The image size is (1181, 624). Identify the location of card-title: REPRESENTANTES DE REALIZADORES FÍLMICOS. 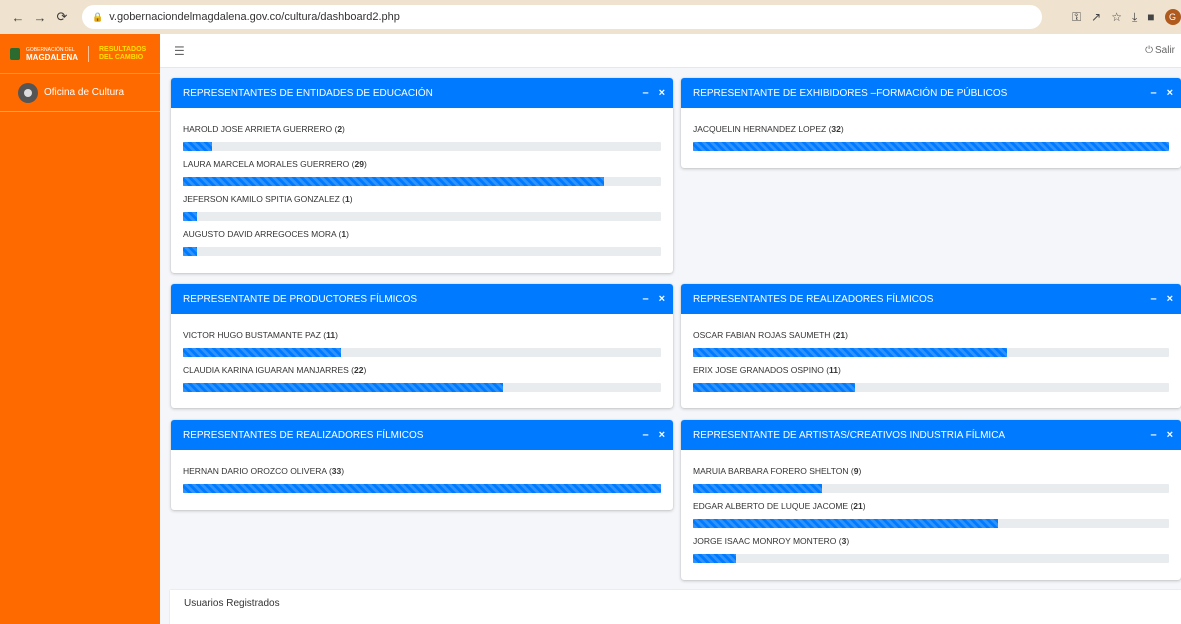
(303, 435).